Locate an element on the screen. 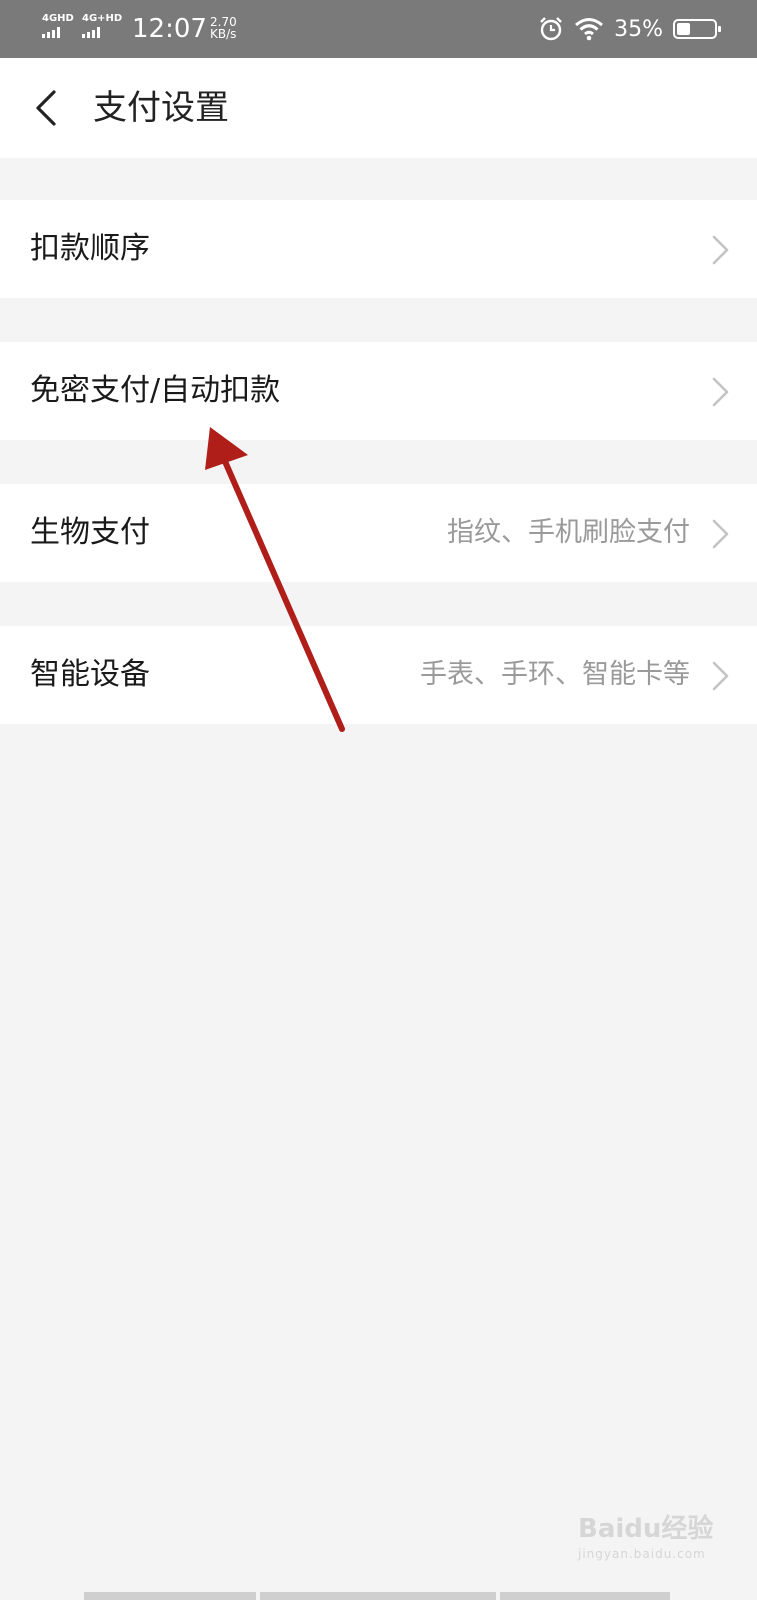 The width and height of the screenshot is (757, 1600). page-title: 支付设置 is located at coordinates (161, 108).